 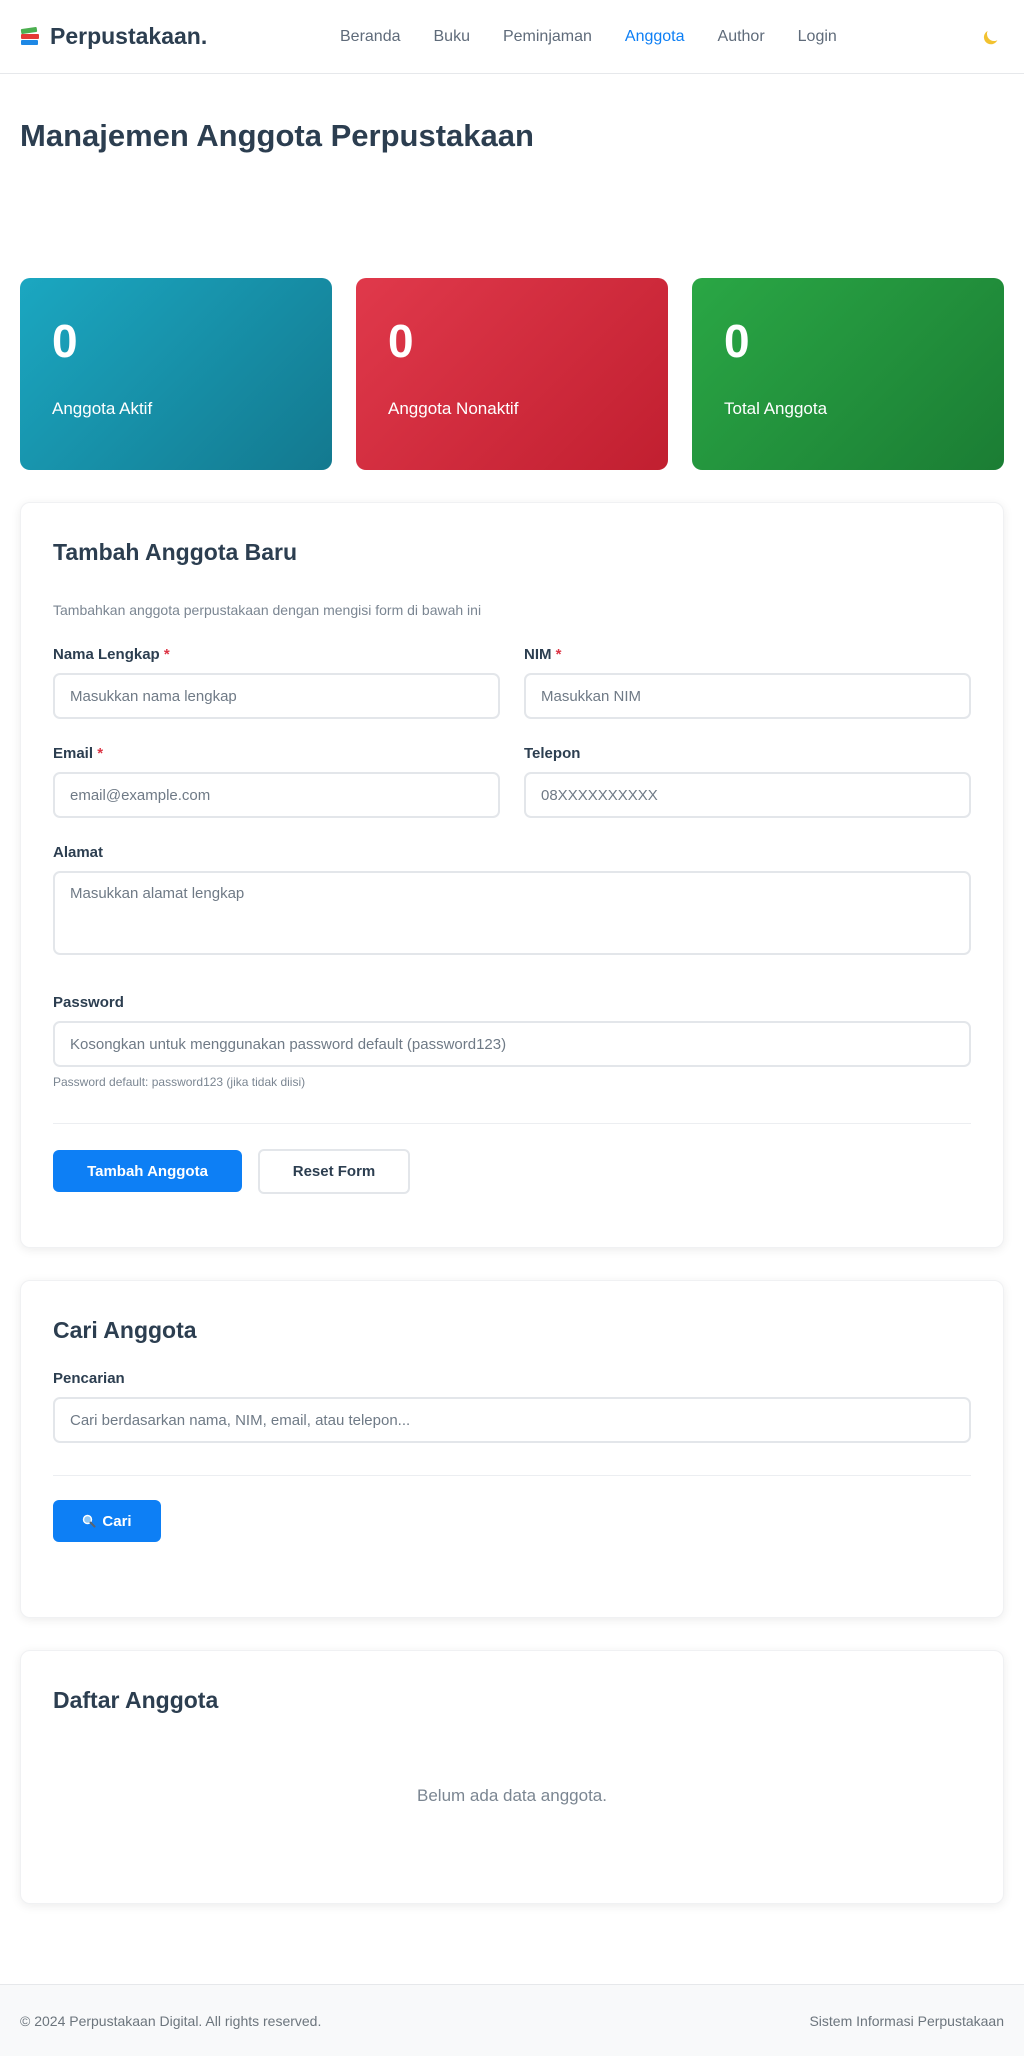 I want to click on form-row-identity: Nama Lengkap * NIM *, so click(x=512, y=682).